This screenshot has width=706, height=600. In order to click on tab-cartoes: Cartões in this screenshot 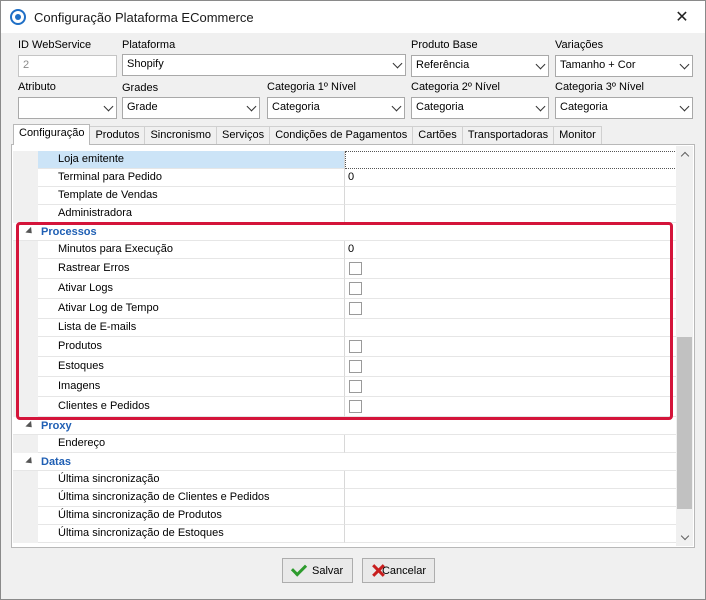, I will do `click(437, 135)`.